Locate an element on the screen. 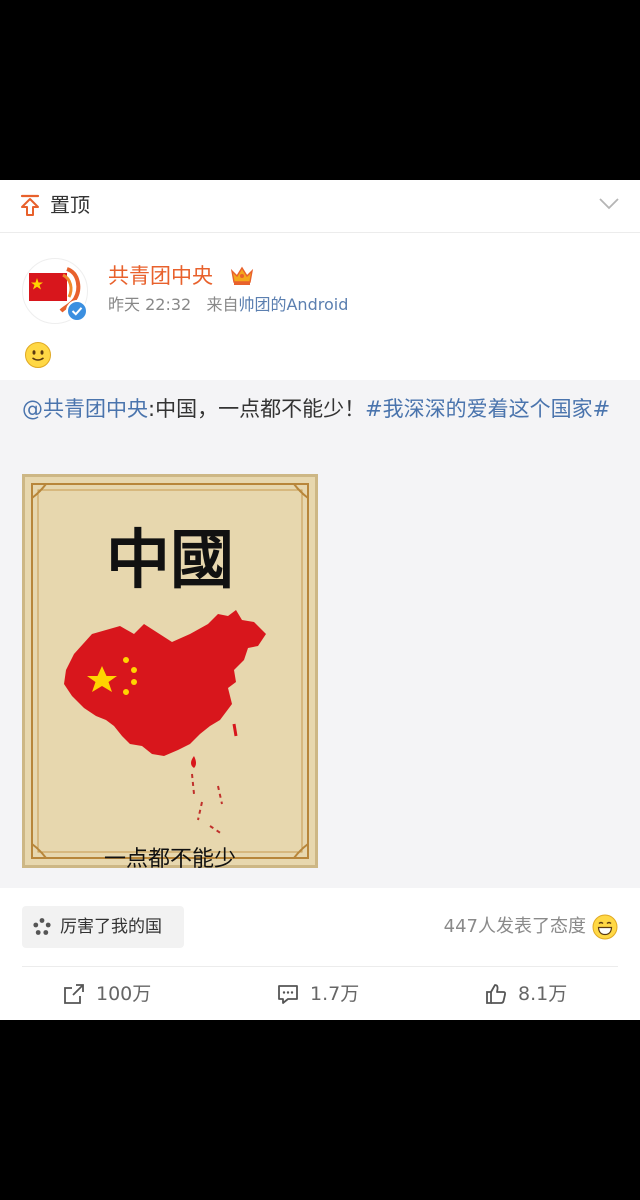 This screenshot has height=1200, width=640. attitude-label: 厉害了我的国 is located at coordinates (111, 927).